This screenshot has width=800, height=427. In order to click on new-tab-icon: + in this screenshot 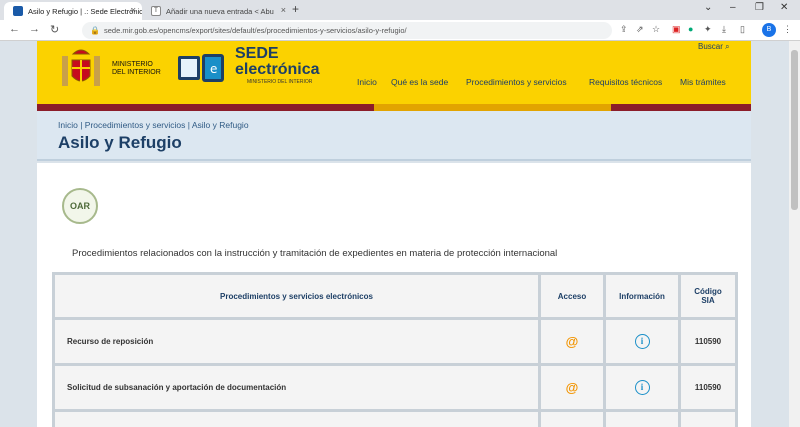, I will do `click(295, 9)`.